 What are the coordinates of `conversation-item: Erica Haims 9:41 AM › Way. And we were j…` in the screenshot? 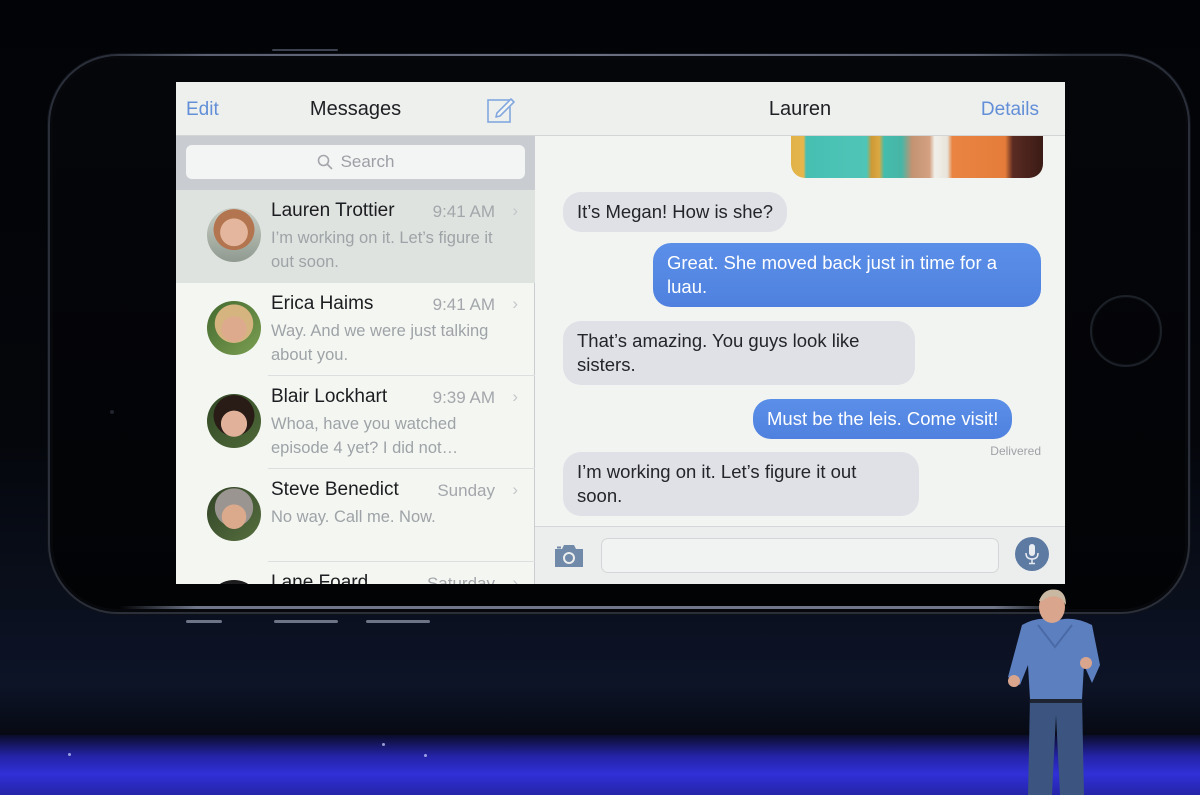 It's located at (355, 329).